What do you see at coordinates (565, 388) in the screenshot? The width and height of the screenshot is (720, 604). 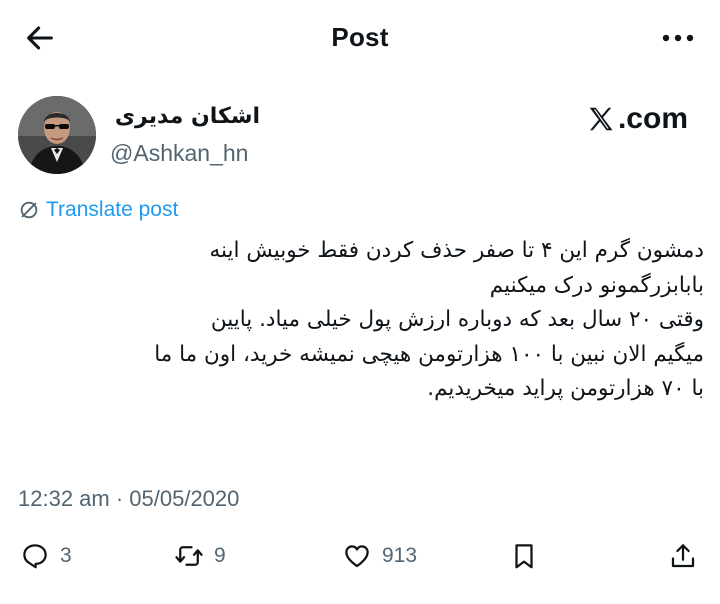 I see `post-text-line: با ۷۰ هزارتومن پراید میخریدیم.` at bounding box center [565, 388].